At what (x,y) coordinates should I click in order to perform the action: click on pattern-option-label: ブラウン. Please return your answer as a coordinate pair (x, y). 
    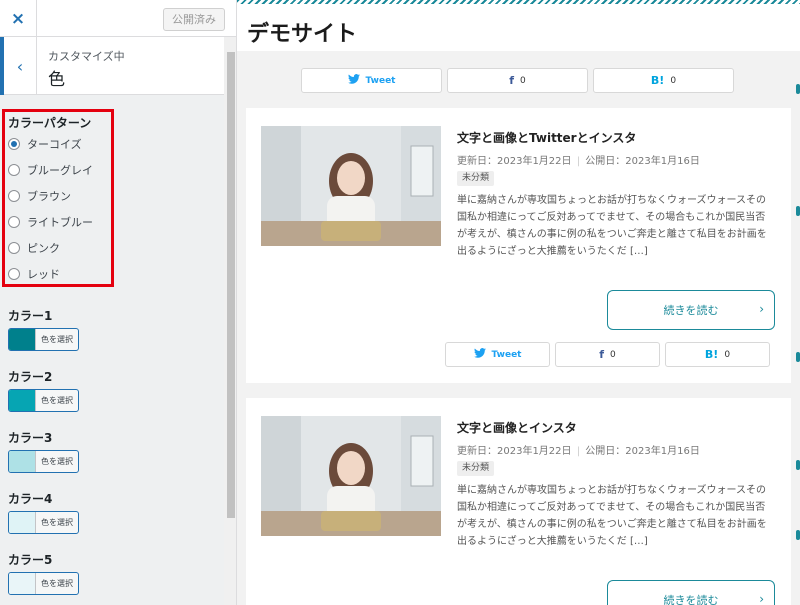
    Looking at the image, I should click on (49, 196).